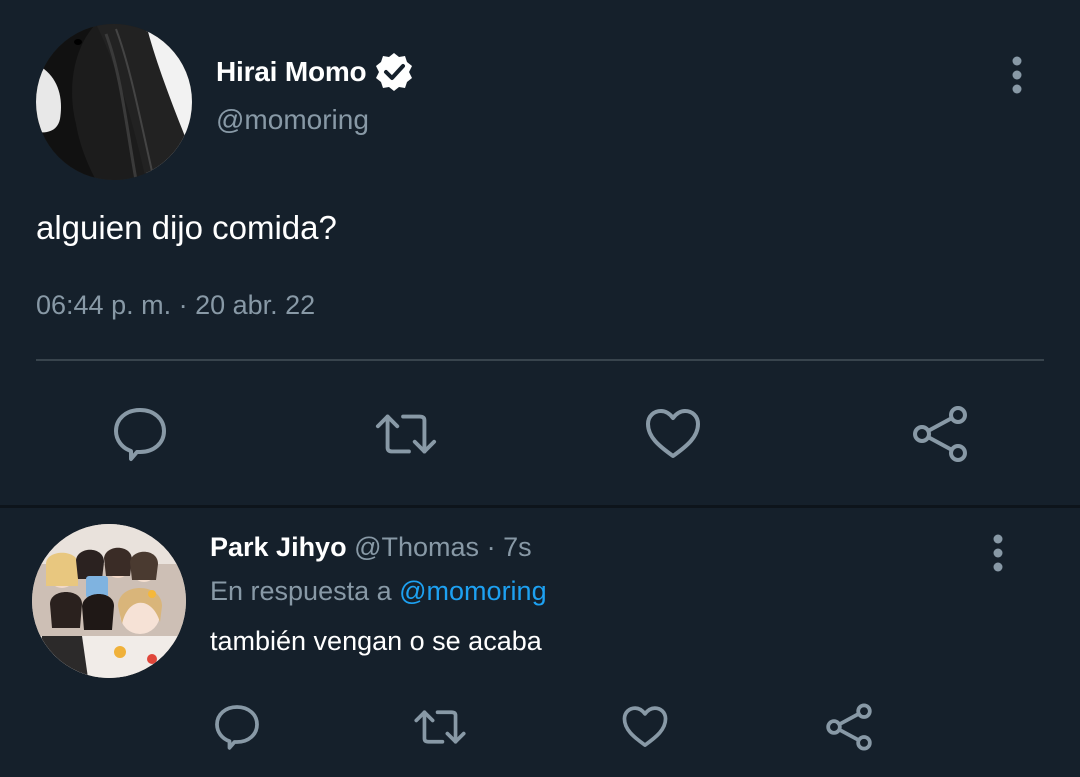  I want to click on reply-header: Park Jihyo @Thomas · 7s, so click(371, 547).